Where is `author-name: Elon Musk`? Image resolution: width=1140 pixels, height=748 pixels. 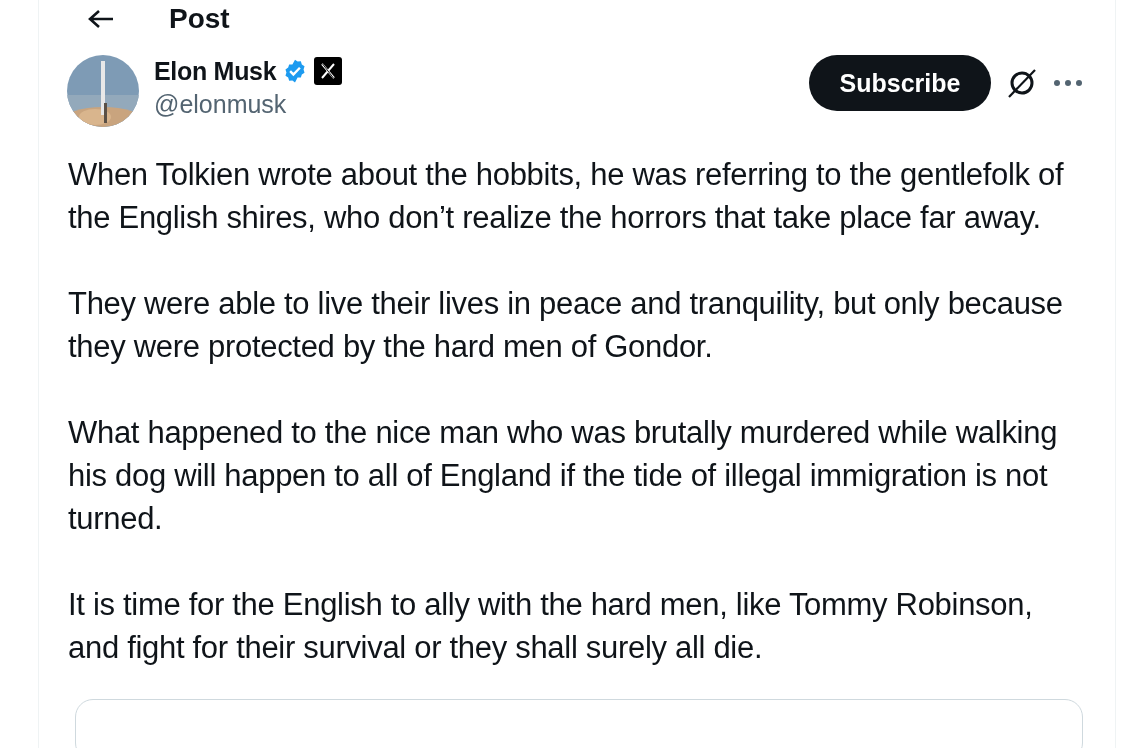
author-name: Elon Musk is located at coordinates (215, 71).